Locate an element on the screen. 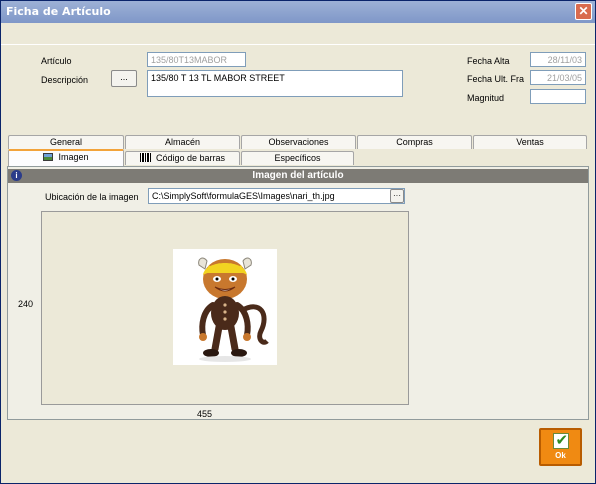 This screenshot has width=596, height=484. browse-button: ··· is located at coordinates (397, 196).